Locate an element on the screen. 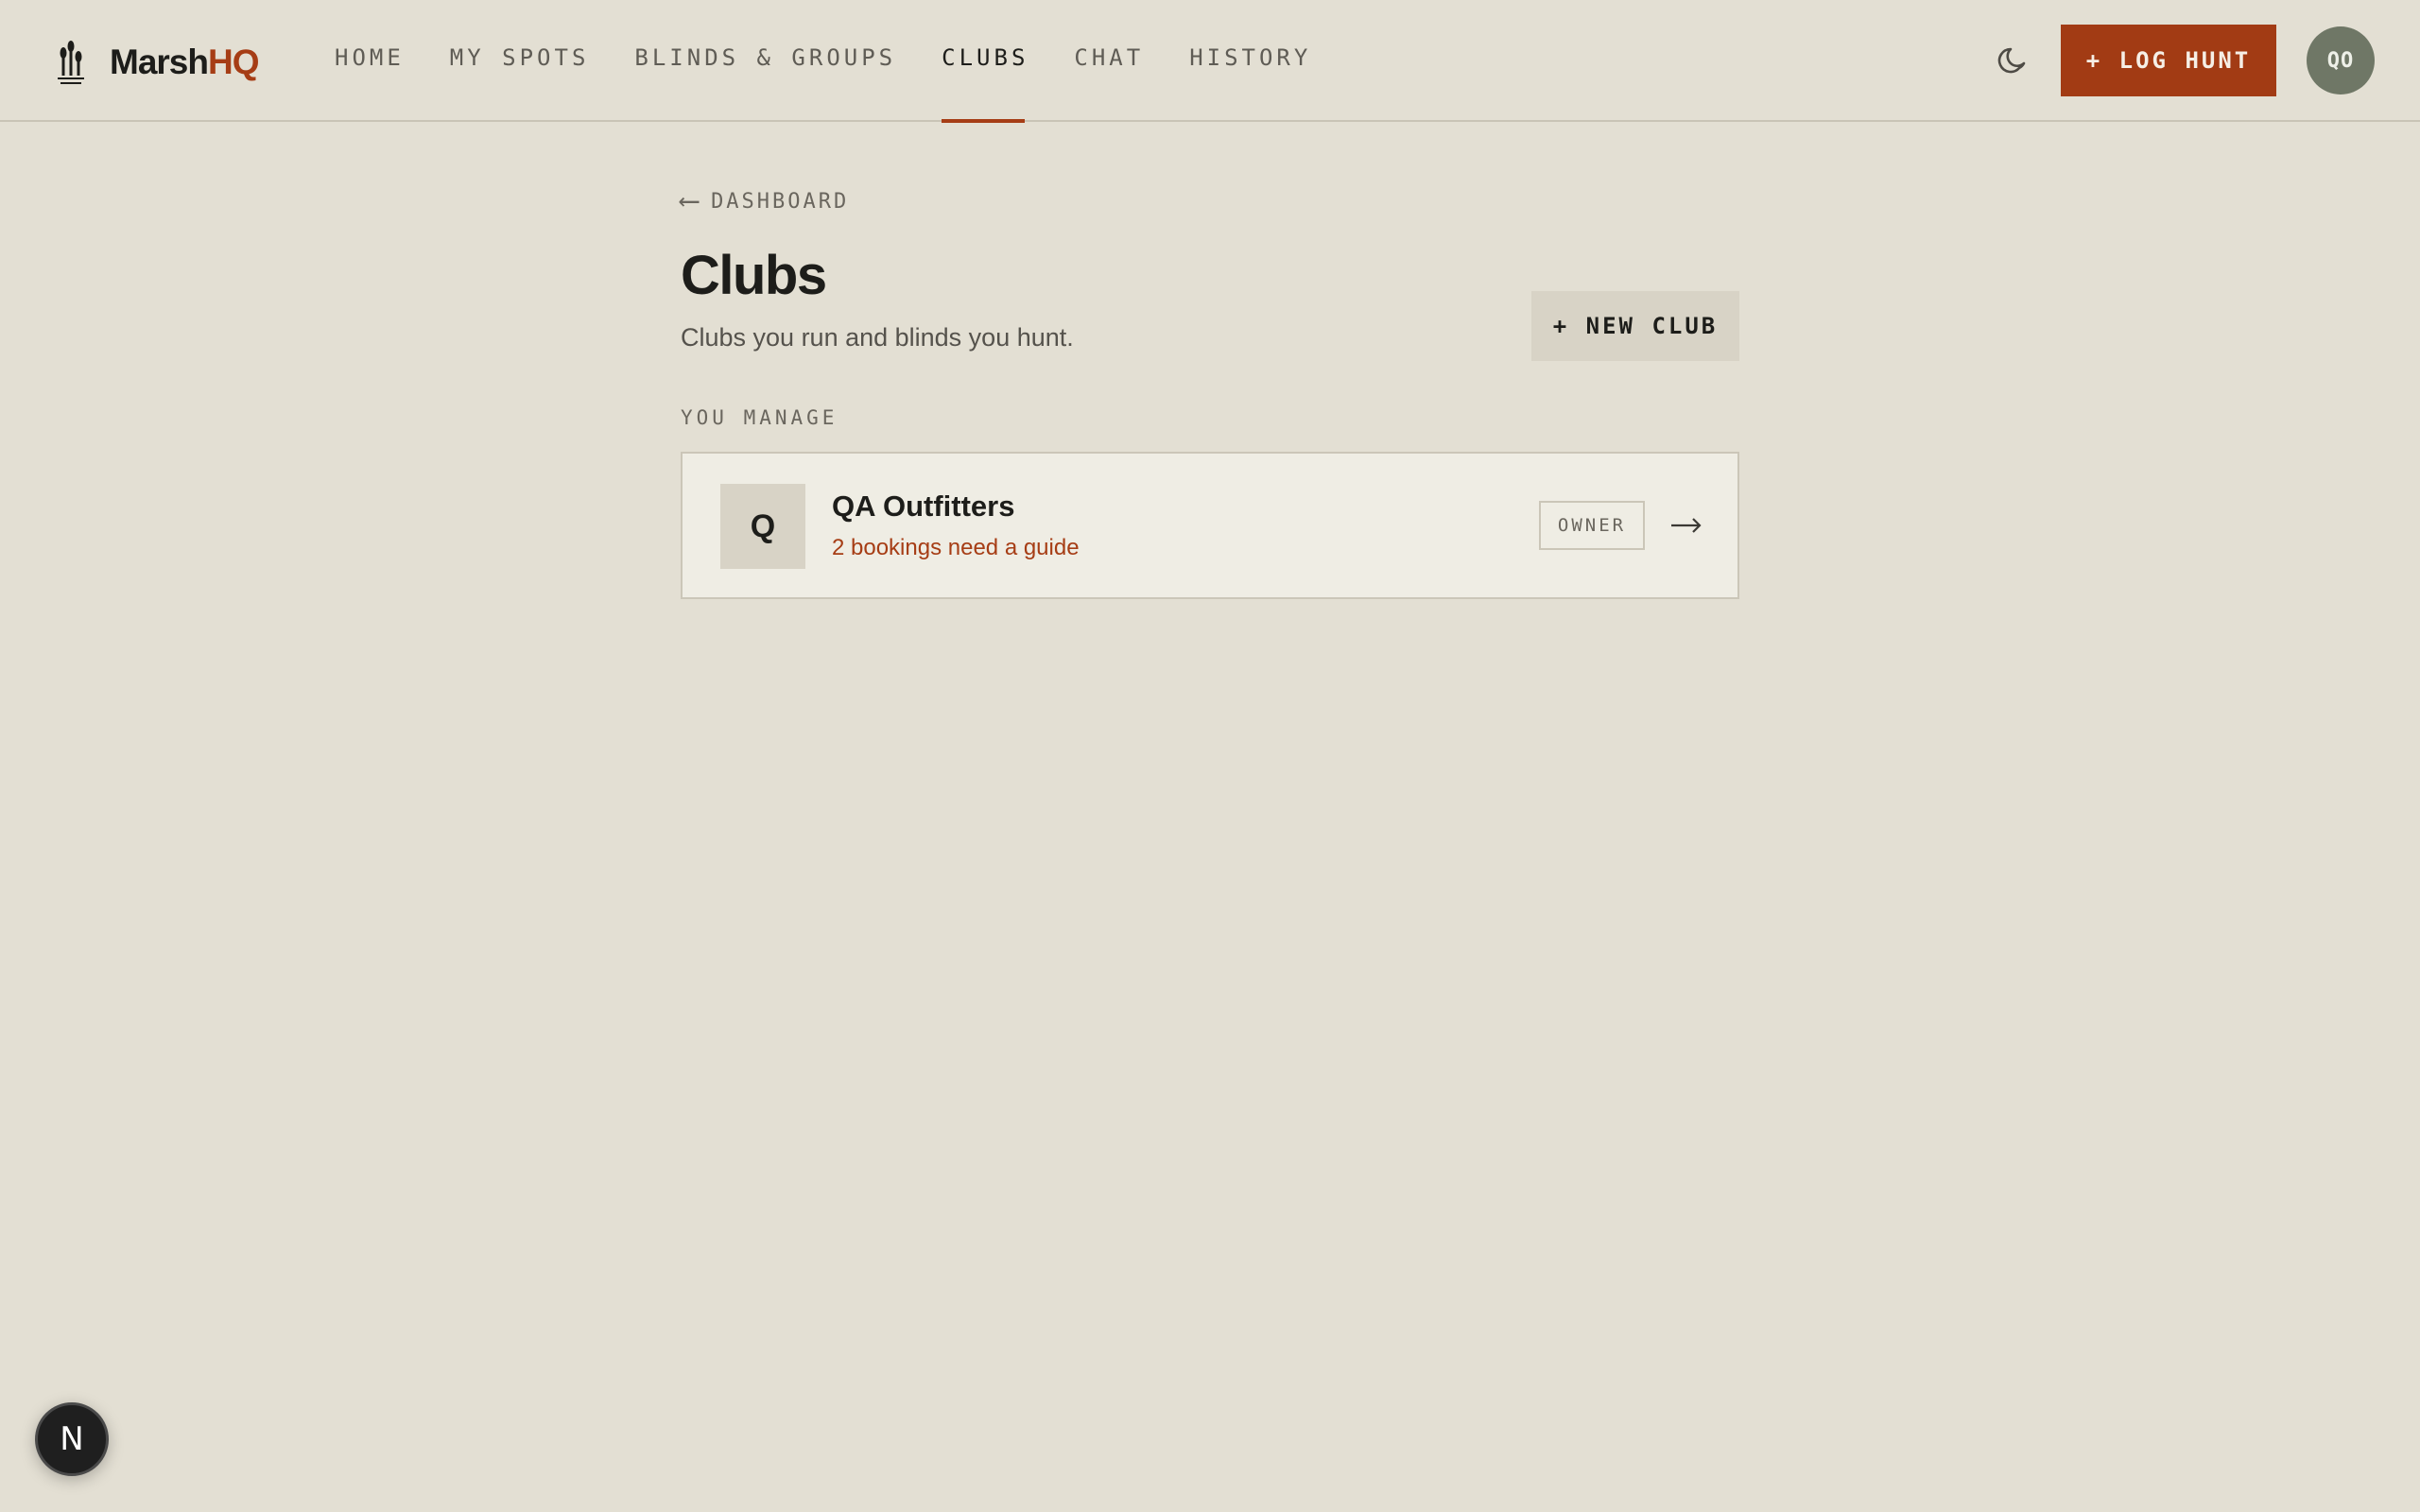 Image resolution: width=2420 pixels, height=1512 pixels. reeds-icon is located at coordinates (71, 62).